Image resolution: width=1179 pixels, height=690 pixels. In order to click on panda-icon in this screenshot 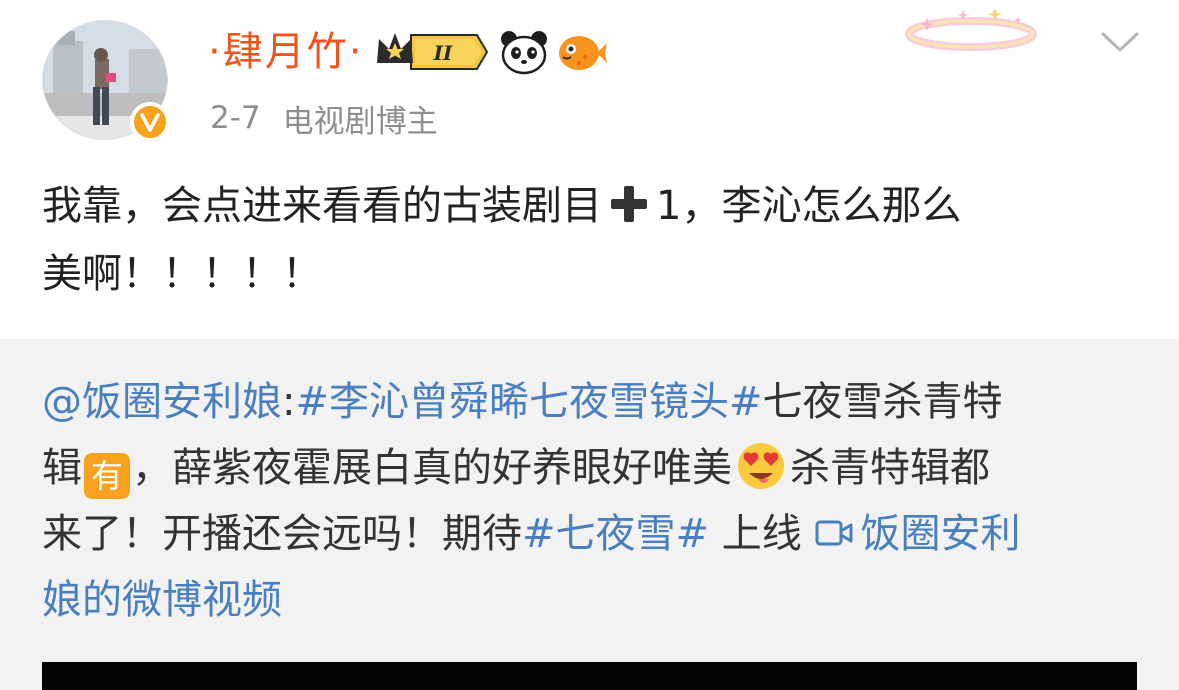, I will do `click(524, 52)`.